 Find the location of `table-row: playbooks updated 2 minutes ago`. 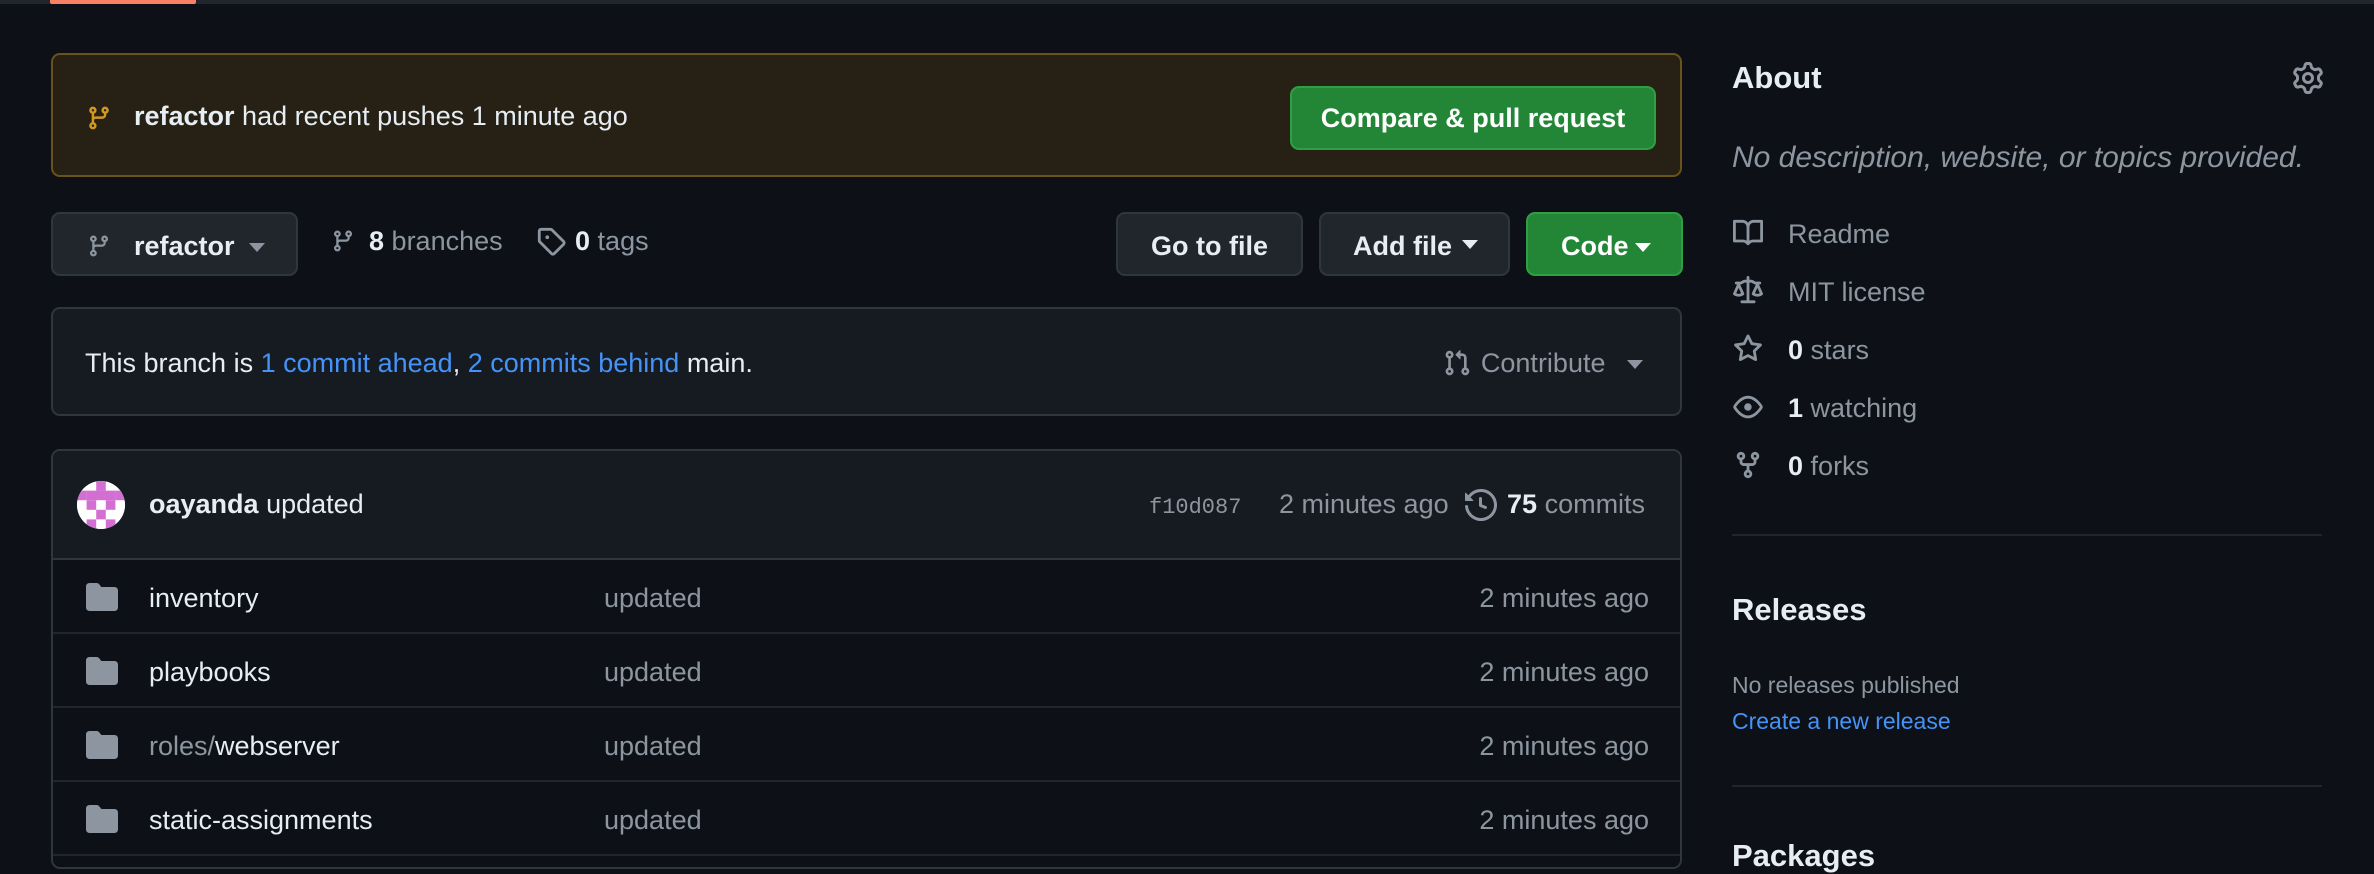

table-row: playbooks updated 2 minutes ago is located at coordinates (866, 671).